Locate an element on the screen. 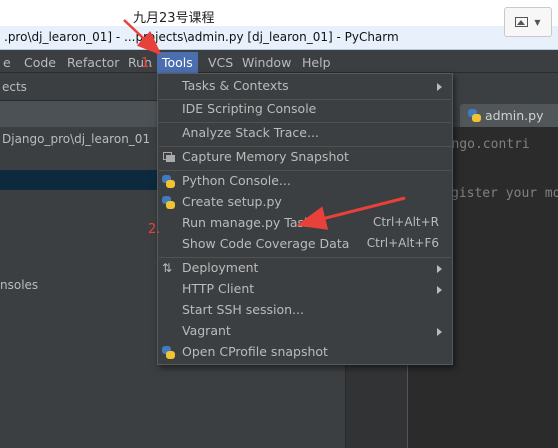  menu-item-show-code-coverage: Show Code Coverage Data Ctrl+Alt+F6 is located at coordinates (305, 244).